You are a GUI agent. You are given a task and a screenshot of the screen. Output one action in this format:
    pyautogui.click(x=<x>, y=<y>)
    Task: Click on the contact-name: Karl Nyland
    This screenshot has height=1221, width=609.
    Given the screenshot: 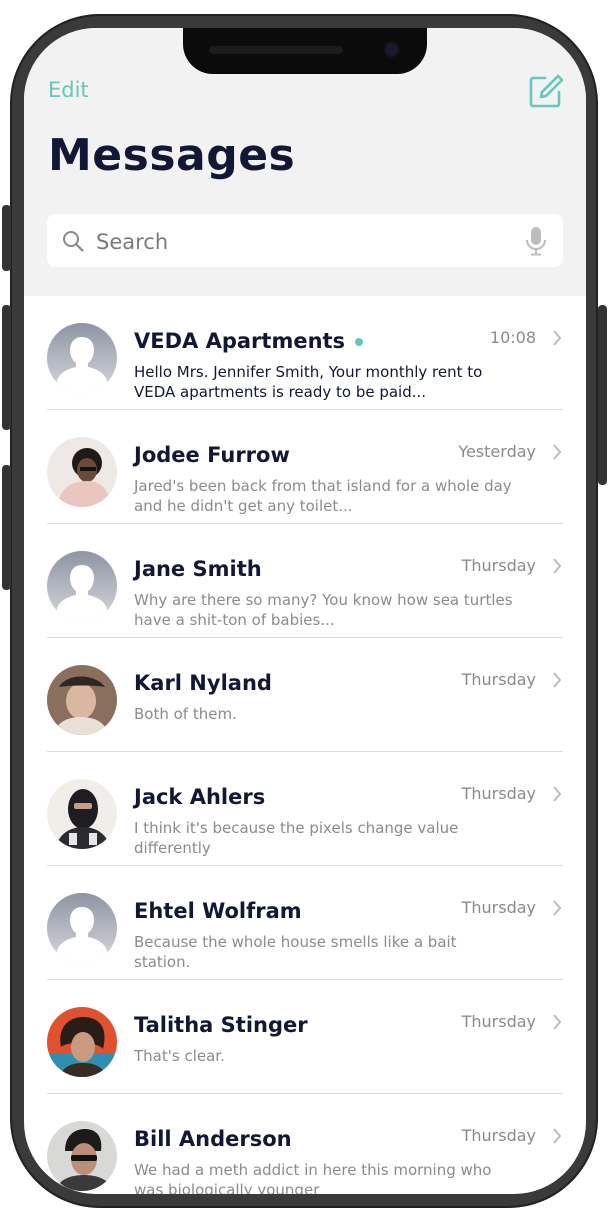 What is the action you would take?
    pyautogui.click(x=203, y=683)
    